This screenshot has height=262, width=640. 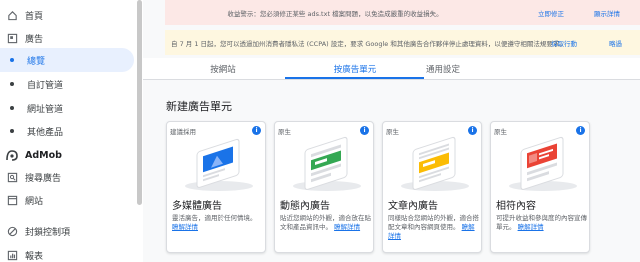 I want to click on card-title: 相符內容, so click(x=516, y=206).